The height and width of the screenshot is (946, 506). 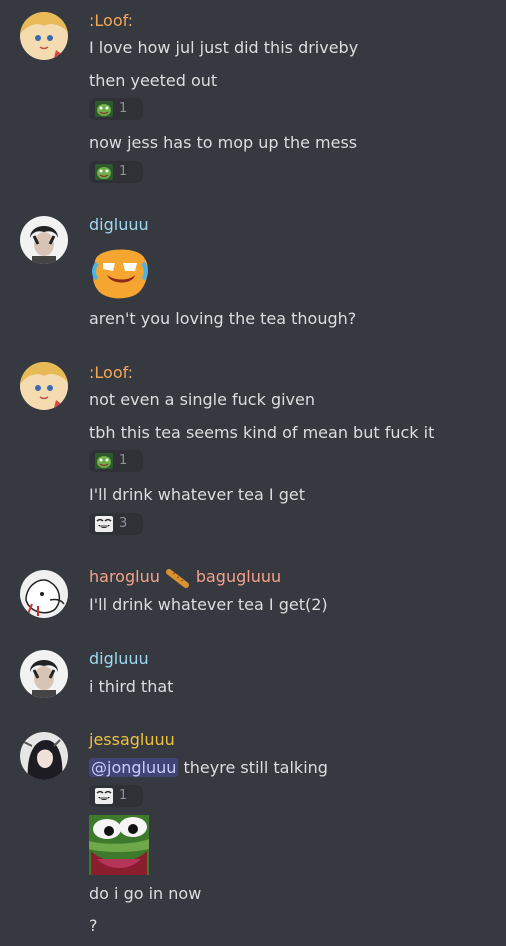 What do you see at coordinates (132, 740) in the screenshot?
I see `username: jessagluuu` at bounding box center [132, 740].